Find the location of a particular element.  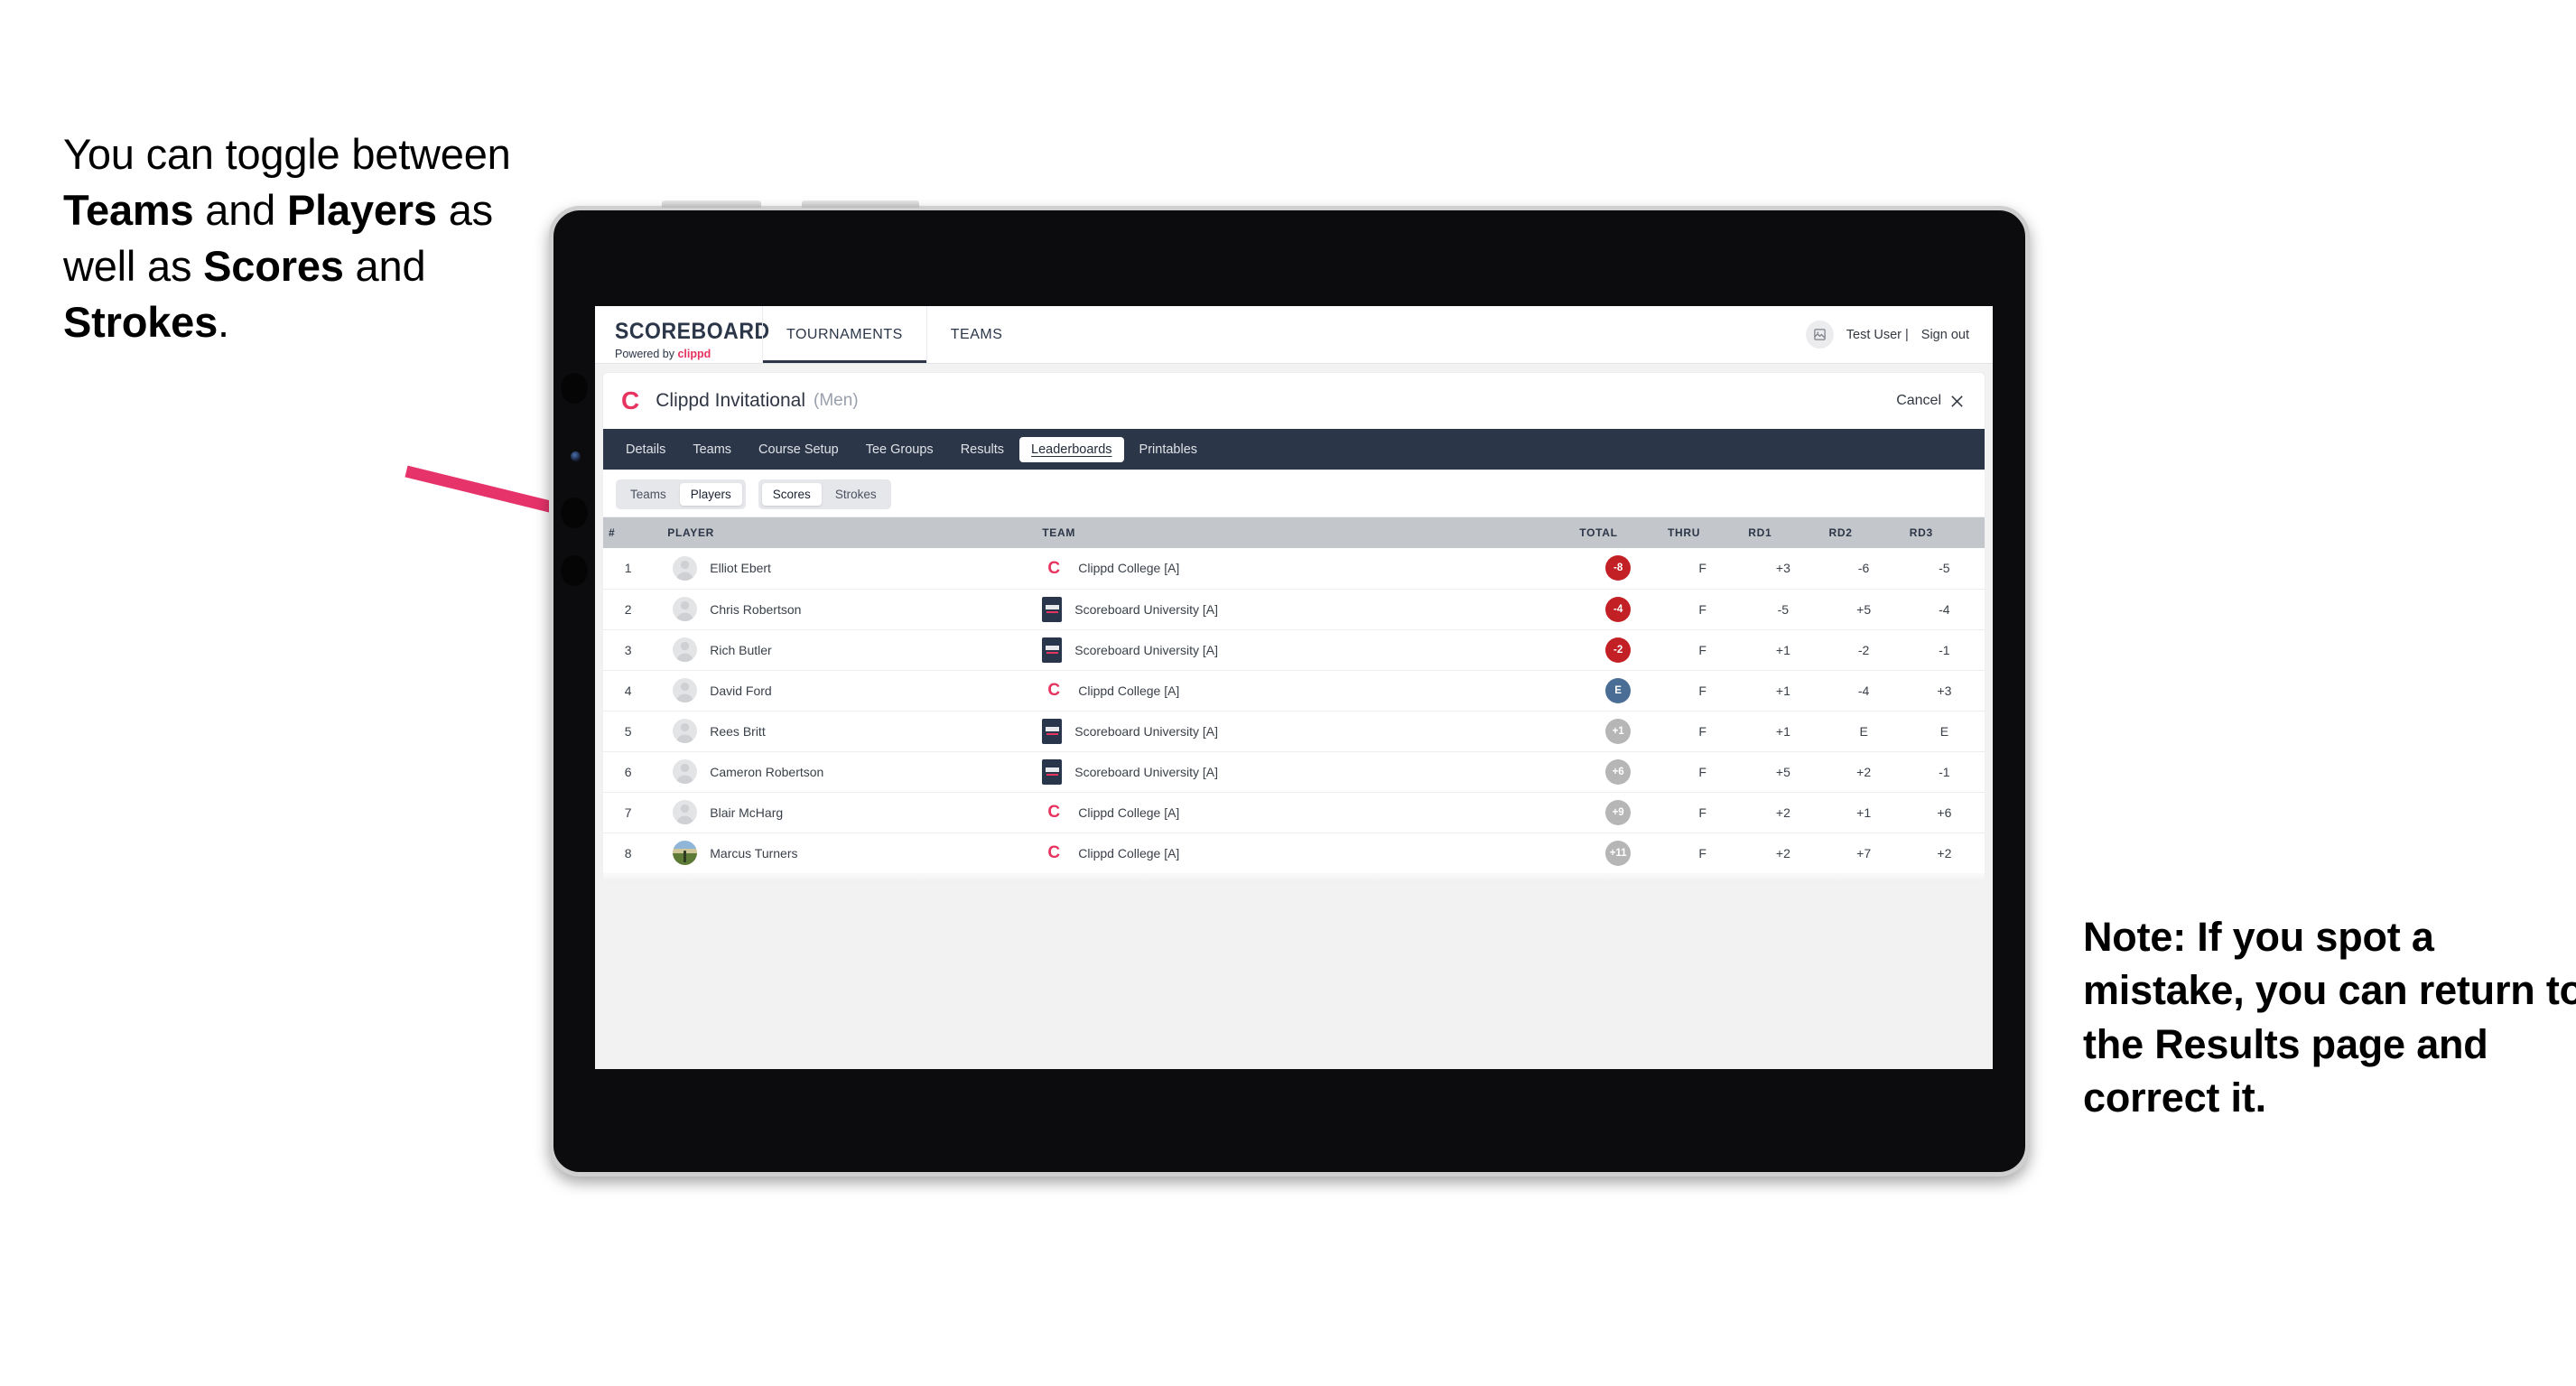

status-badge: -8 is located at coordinates (1618, 568).